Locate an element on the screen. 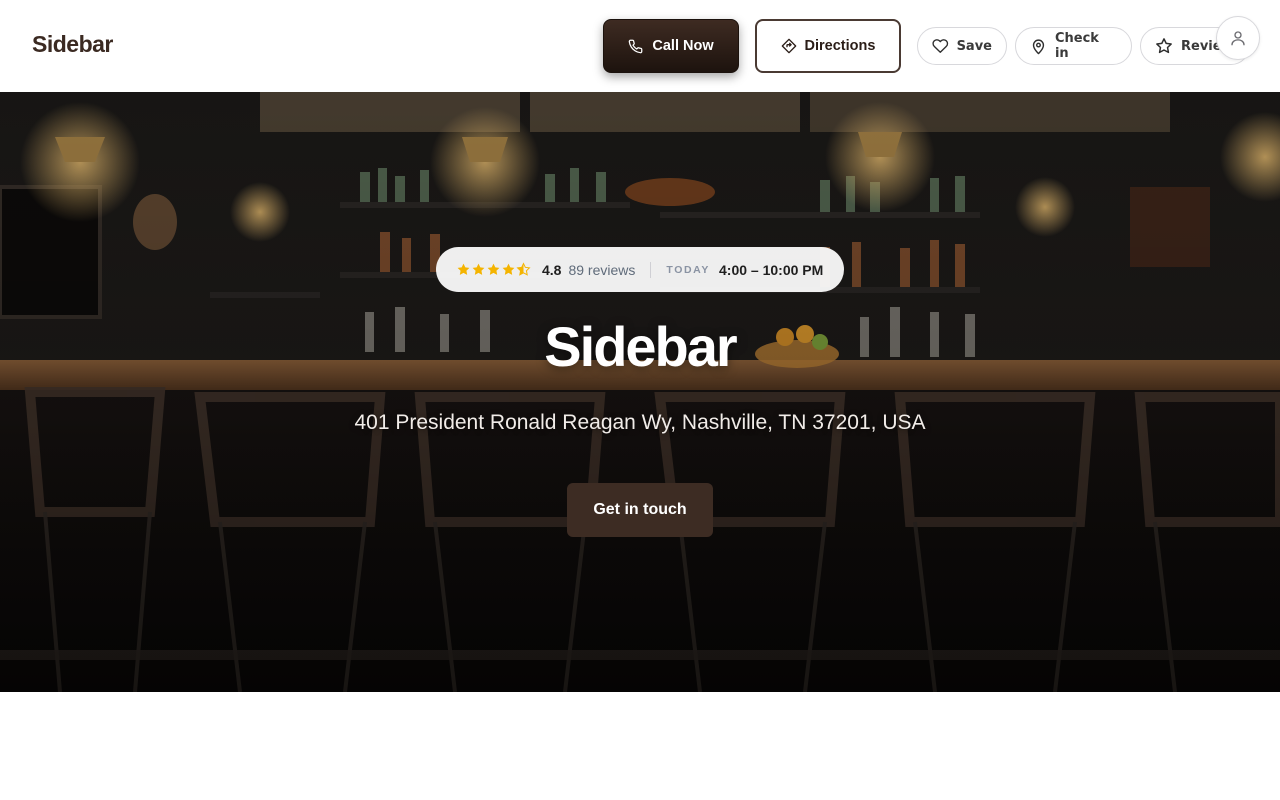 This screenshot has width=1280, height=800. check-in-button: Check in is located at coordinates (1073, 46).